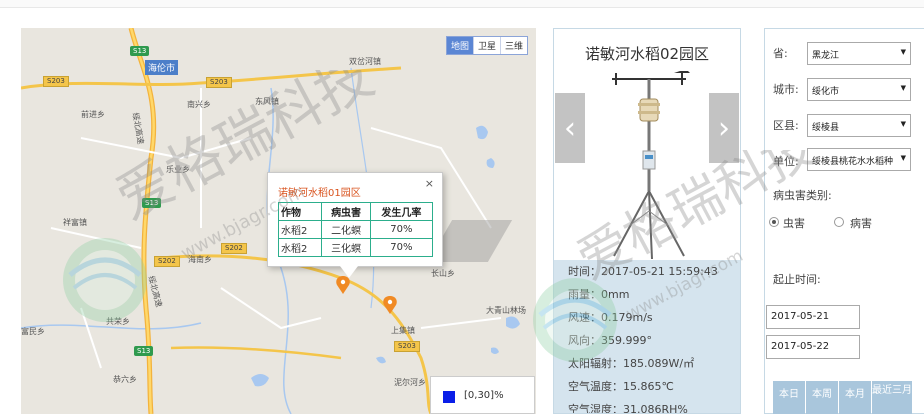 This screenshot has width=924, height=414. Describe the element at coordinates (724, 128) in the screenshot. I see `carousel-next-button: ›` at that location.